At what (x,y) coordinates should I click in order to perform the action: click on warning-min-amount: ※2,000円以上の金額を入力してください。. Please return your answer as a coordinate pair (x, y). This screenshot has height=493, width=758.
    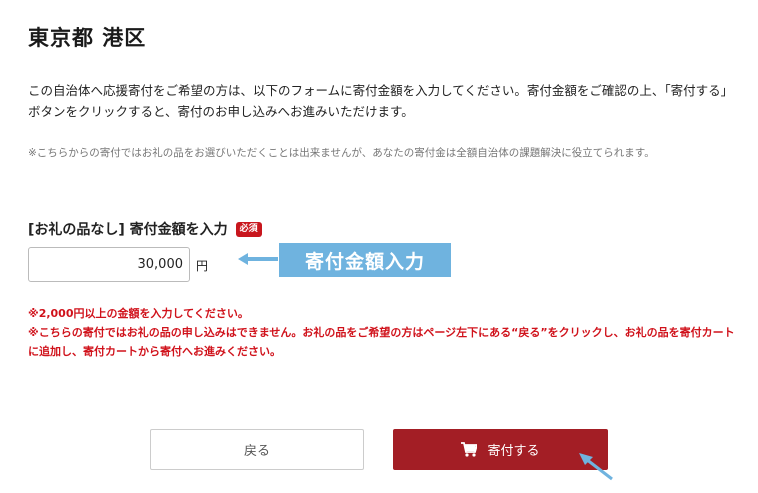
    Looking at the image, I should click on (138, 313).